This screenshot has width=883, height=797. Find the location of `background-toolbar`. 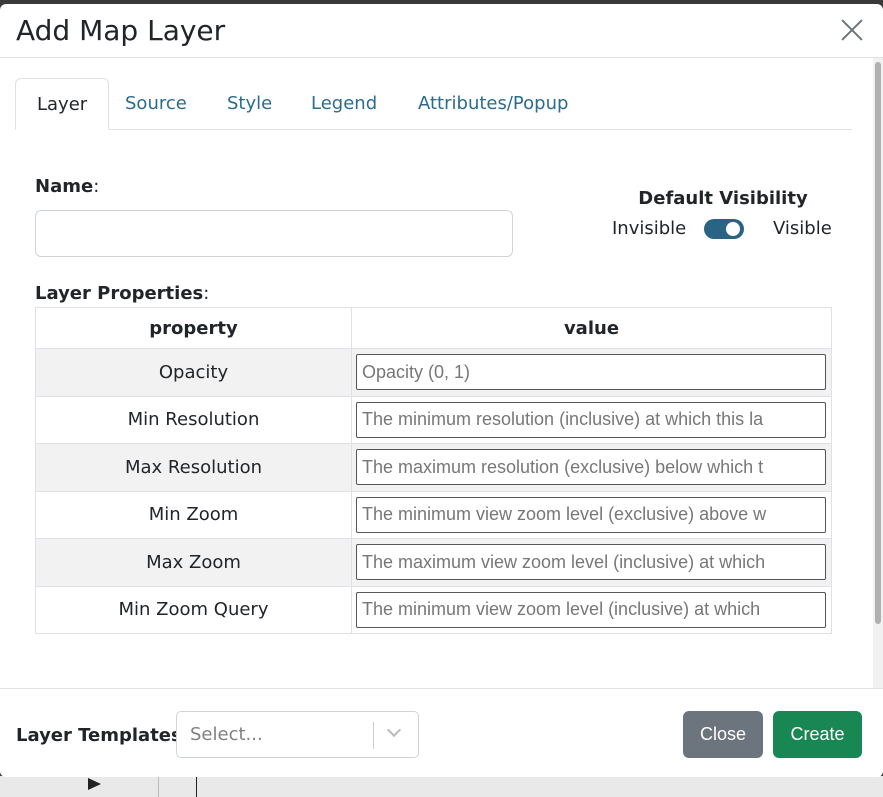

background-toolbar is located at coordinates (441, 786).